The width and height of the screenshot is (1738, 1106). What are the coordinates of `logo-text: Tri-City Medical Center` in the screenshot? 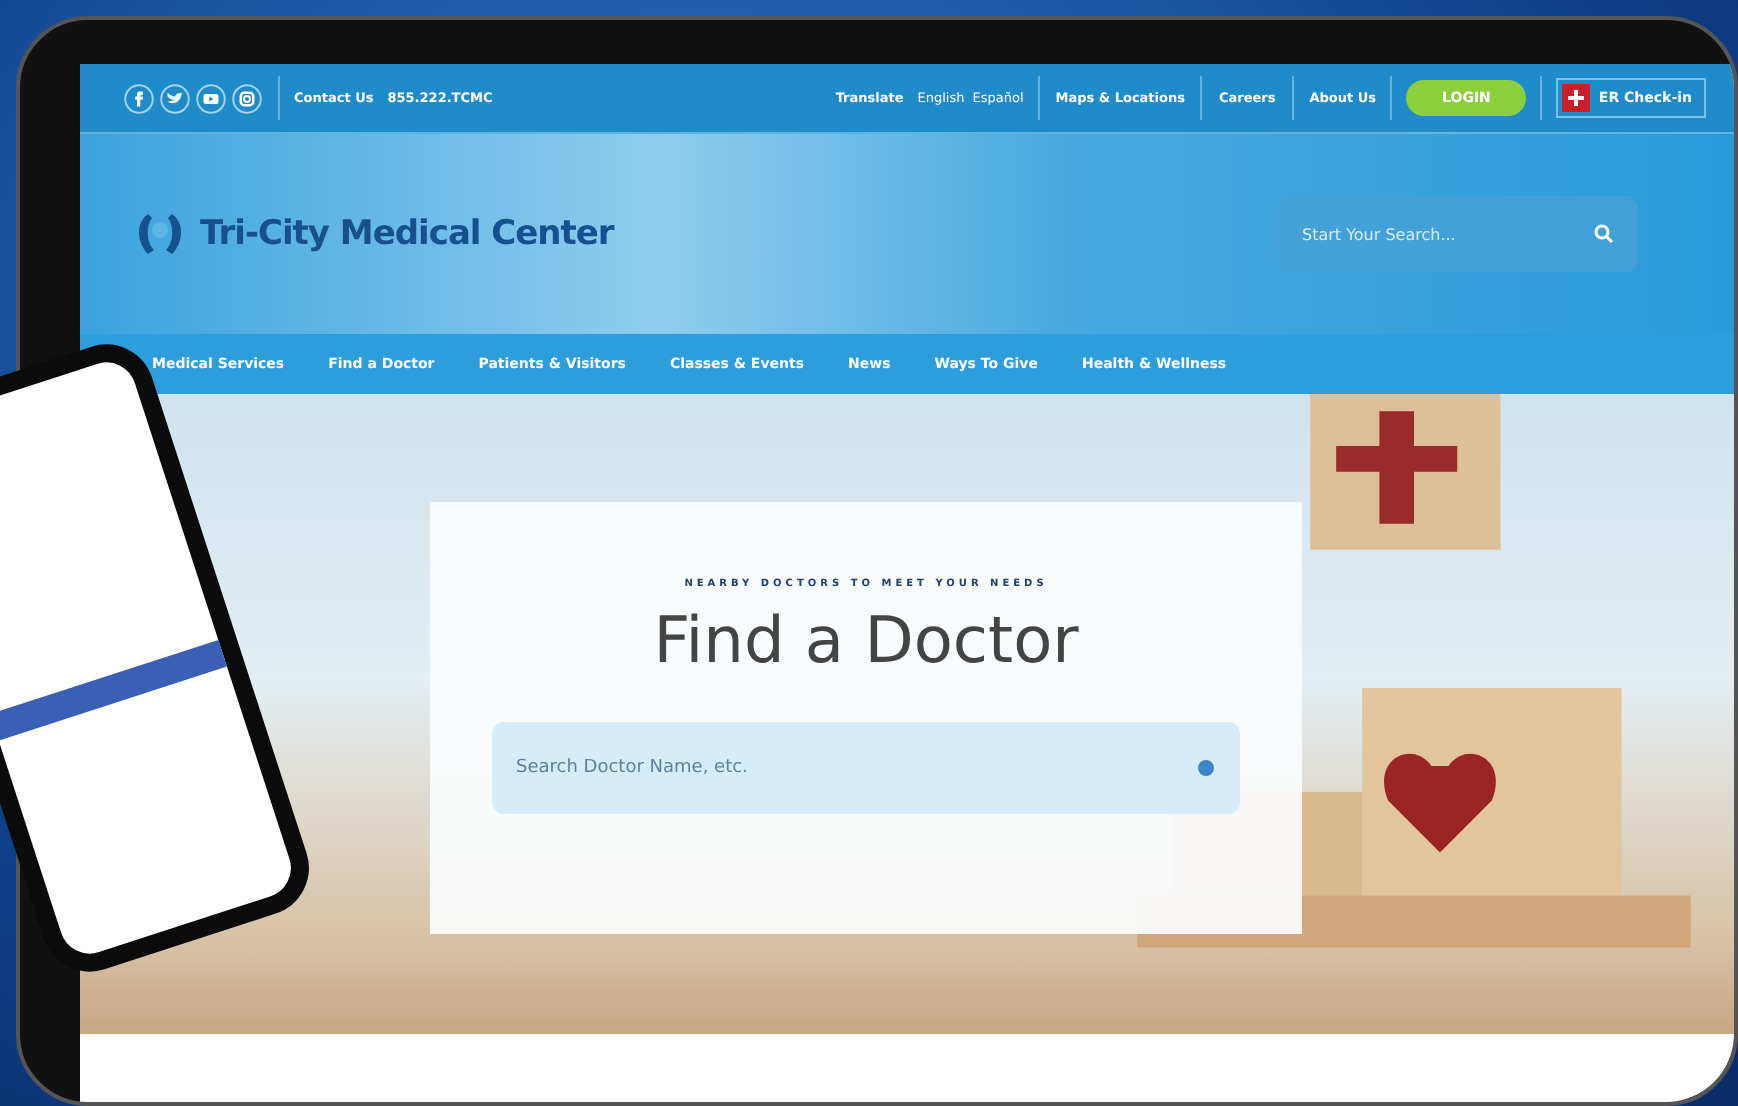 It's located at (407, 234).